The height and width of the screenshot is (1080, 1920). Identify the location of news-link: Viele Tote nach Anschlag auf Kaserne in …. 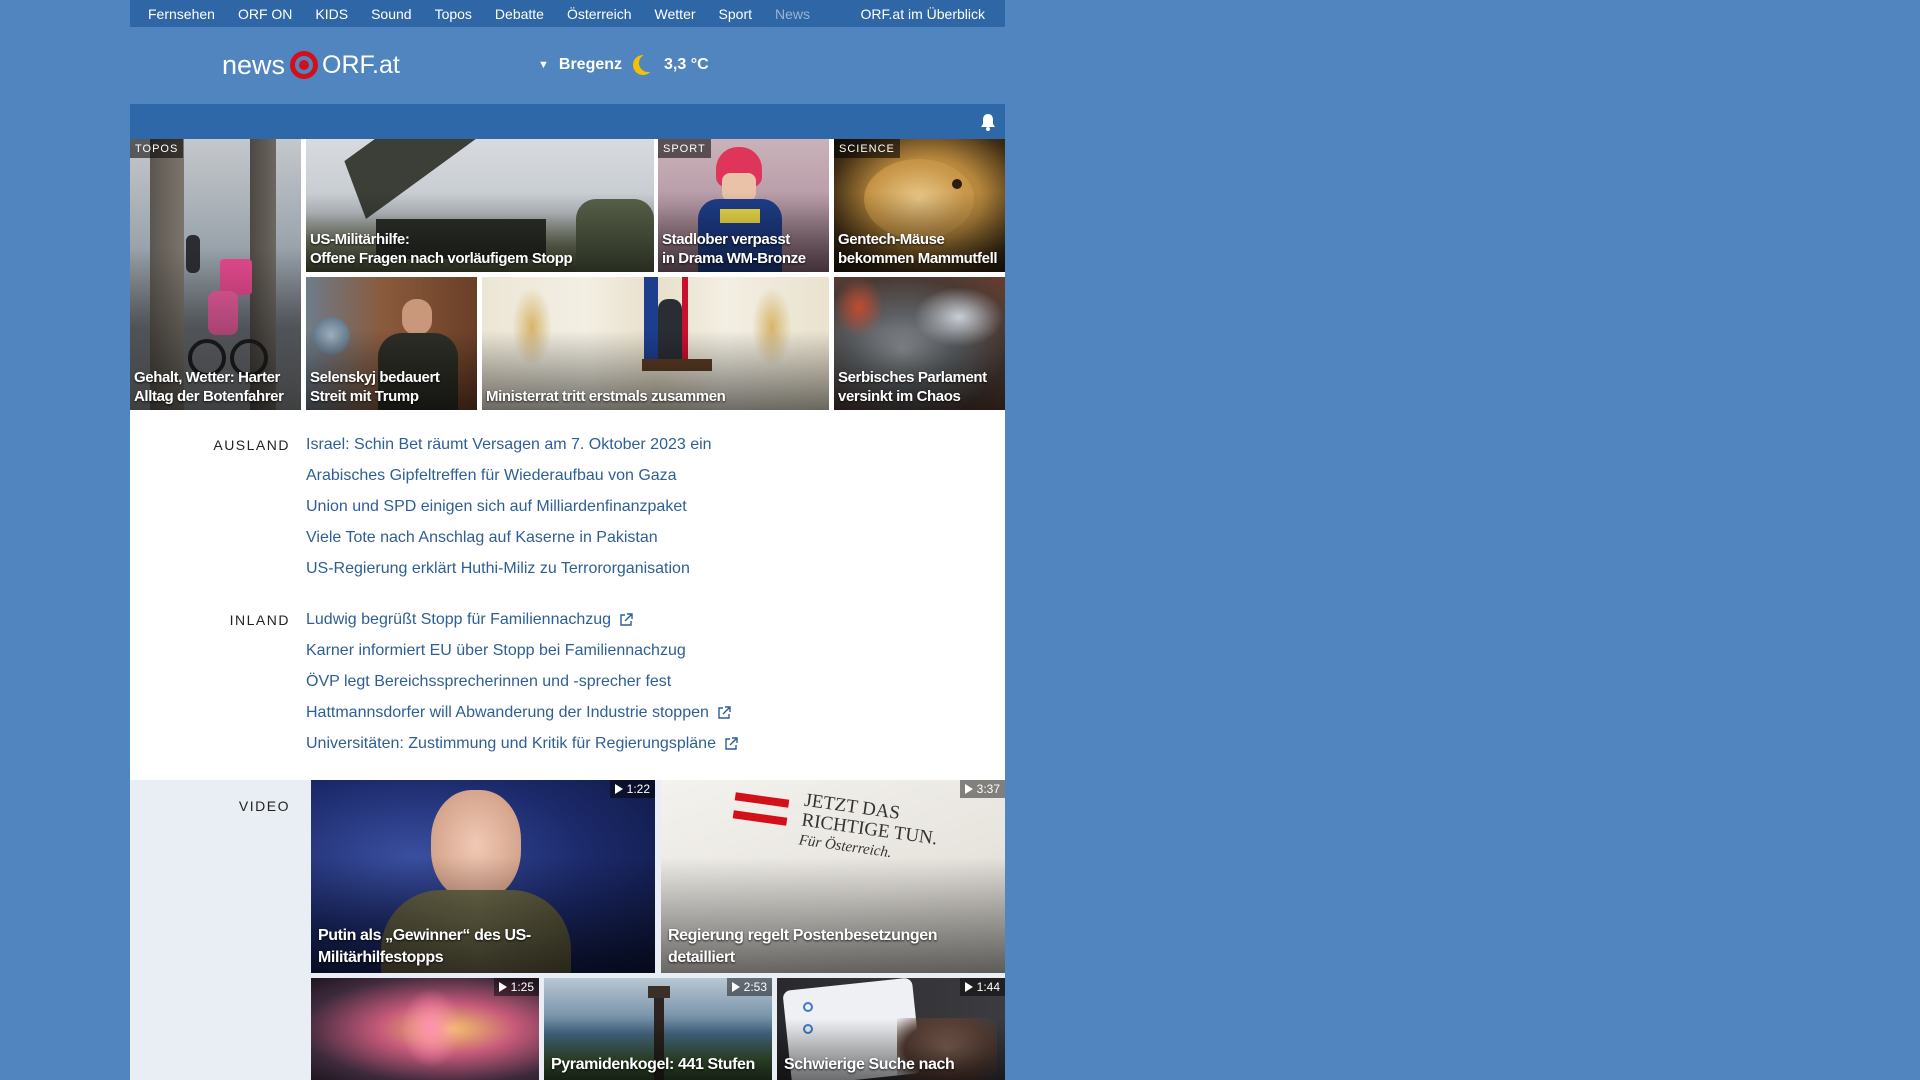
(509, 537).